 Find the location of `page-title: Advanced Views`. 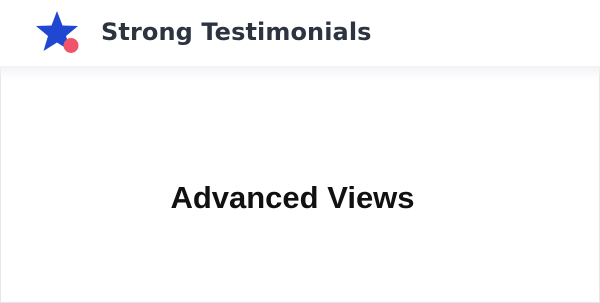

page-title: Advanced Views is located at coordinates (292, 197).